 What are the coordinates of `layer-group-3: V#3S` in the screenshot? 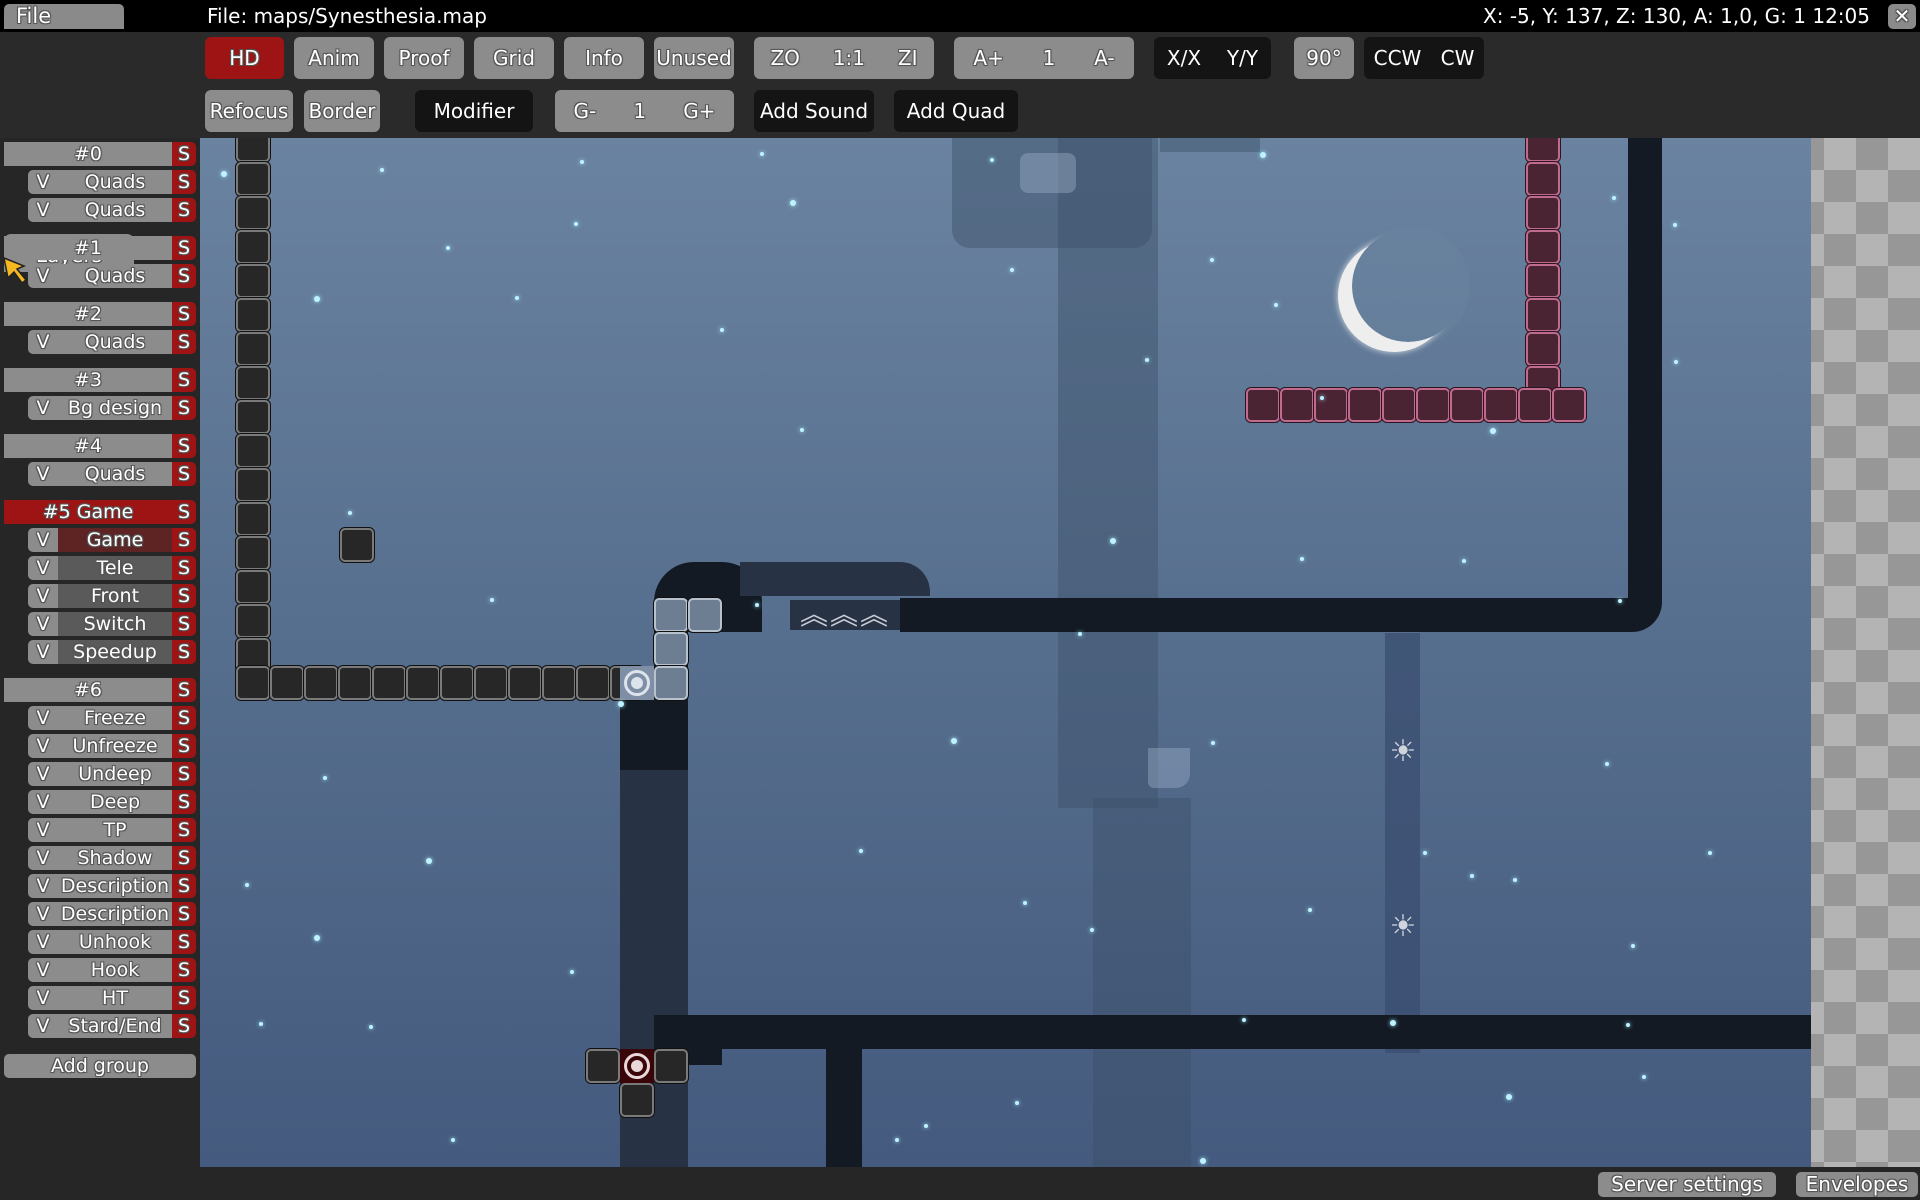 It's located at (100, 380).